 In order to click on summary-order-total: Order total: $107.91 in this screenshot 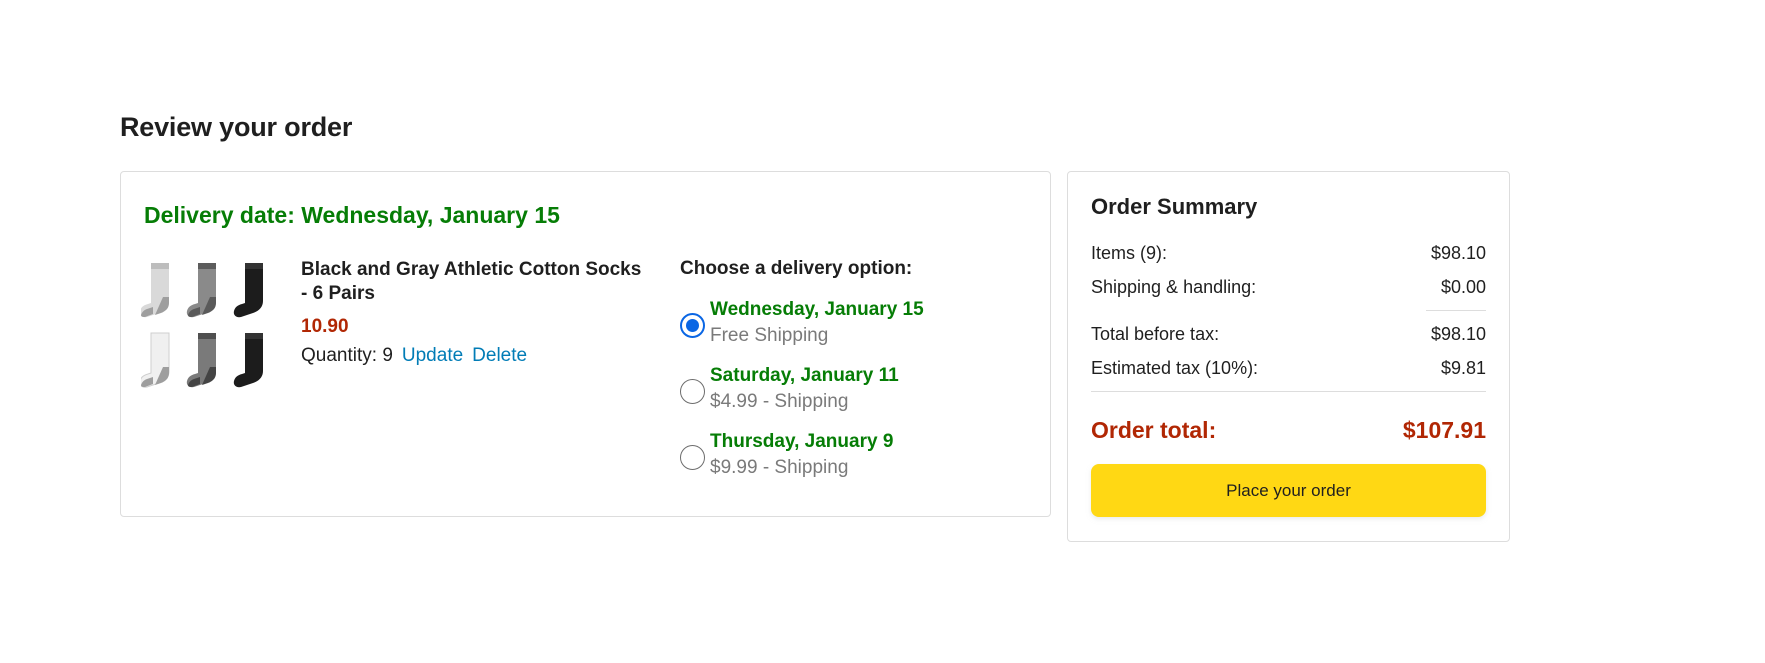, I will do `click(1288, 430)`.